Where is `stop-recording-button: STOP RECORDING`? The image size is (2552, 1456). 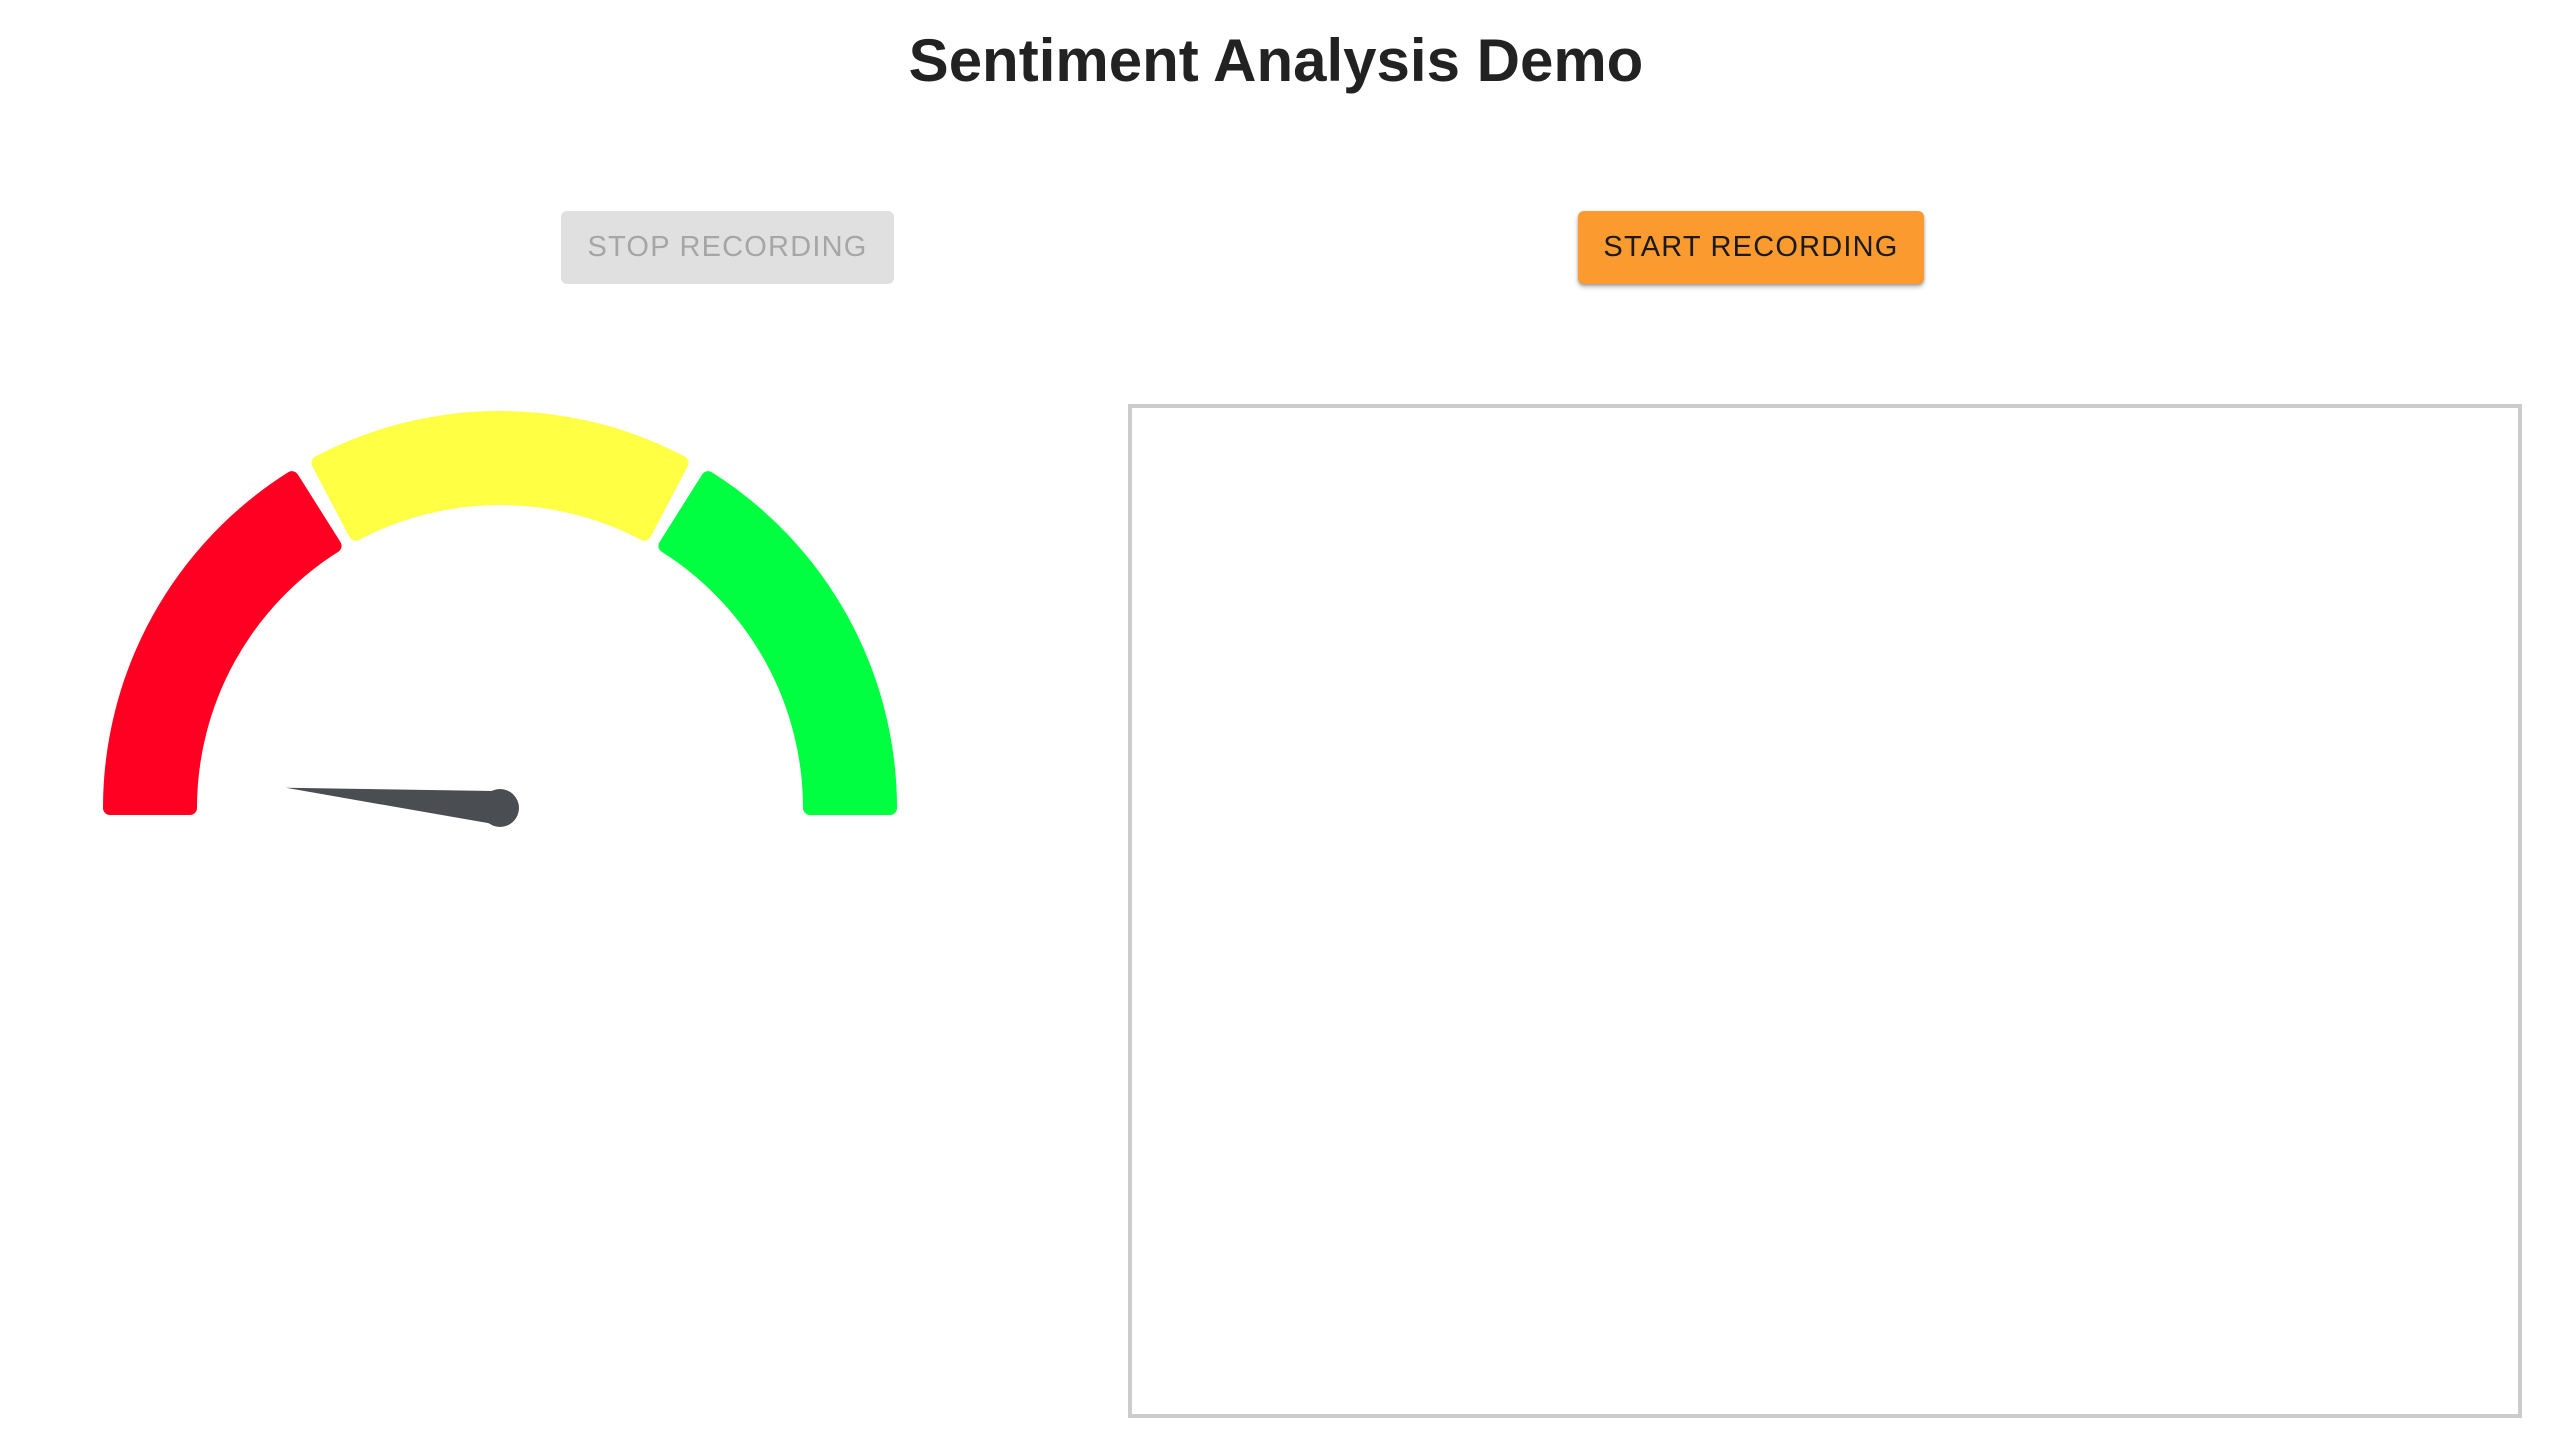 stop-recording-button: STOP RECORDING is located at coordinates (727, 247).